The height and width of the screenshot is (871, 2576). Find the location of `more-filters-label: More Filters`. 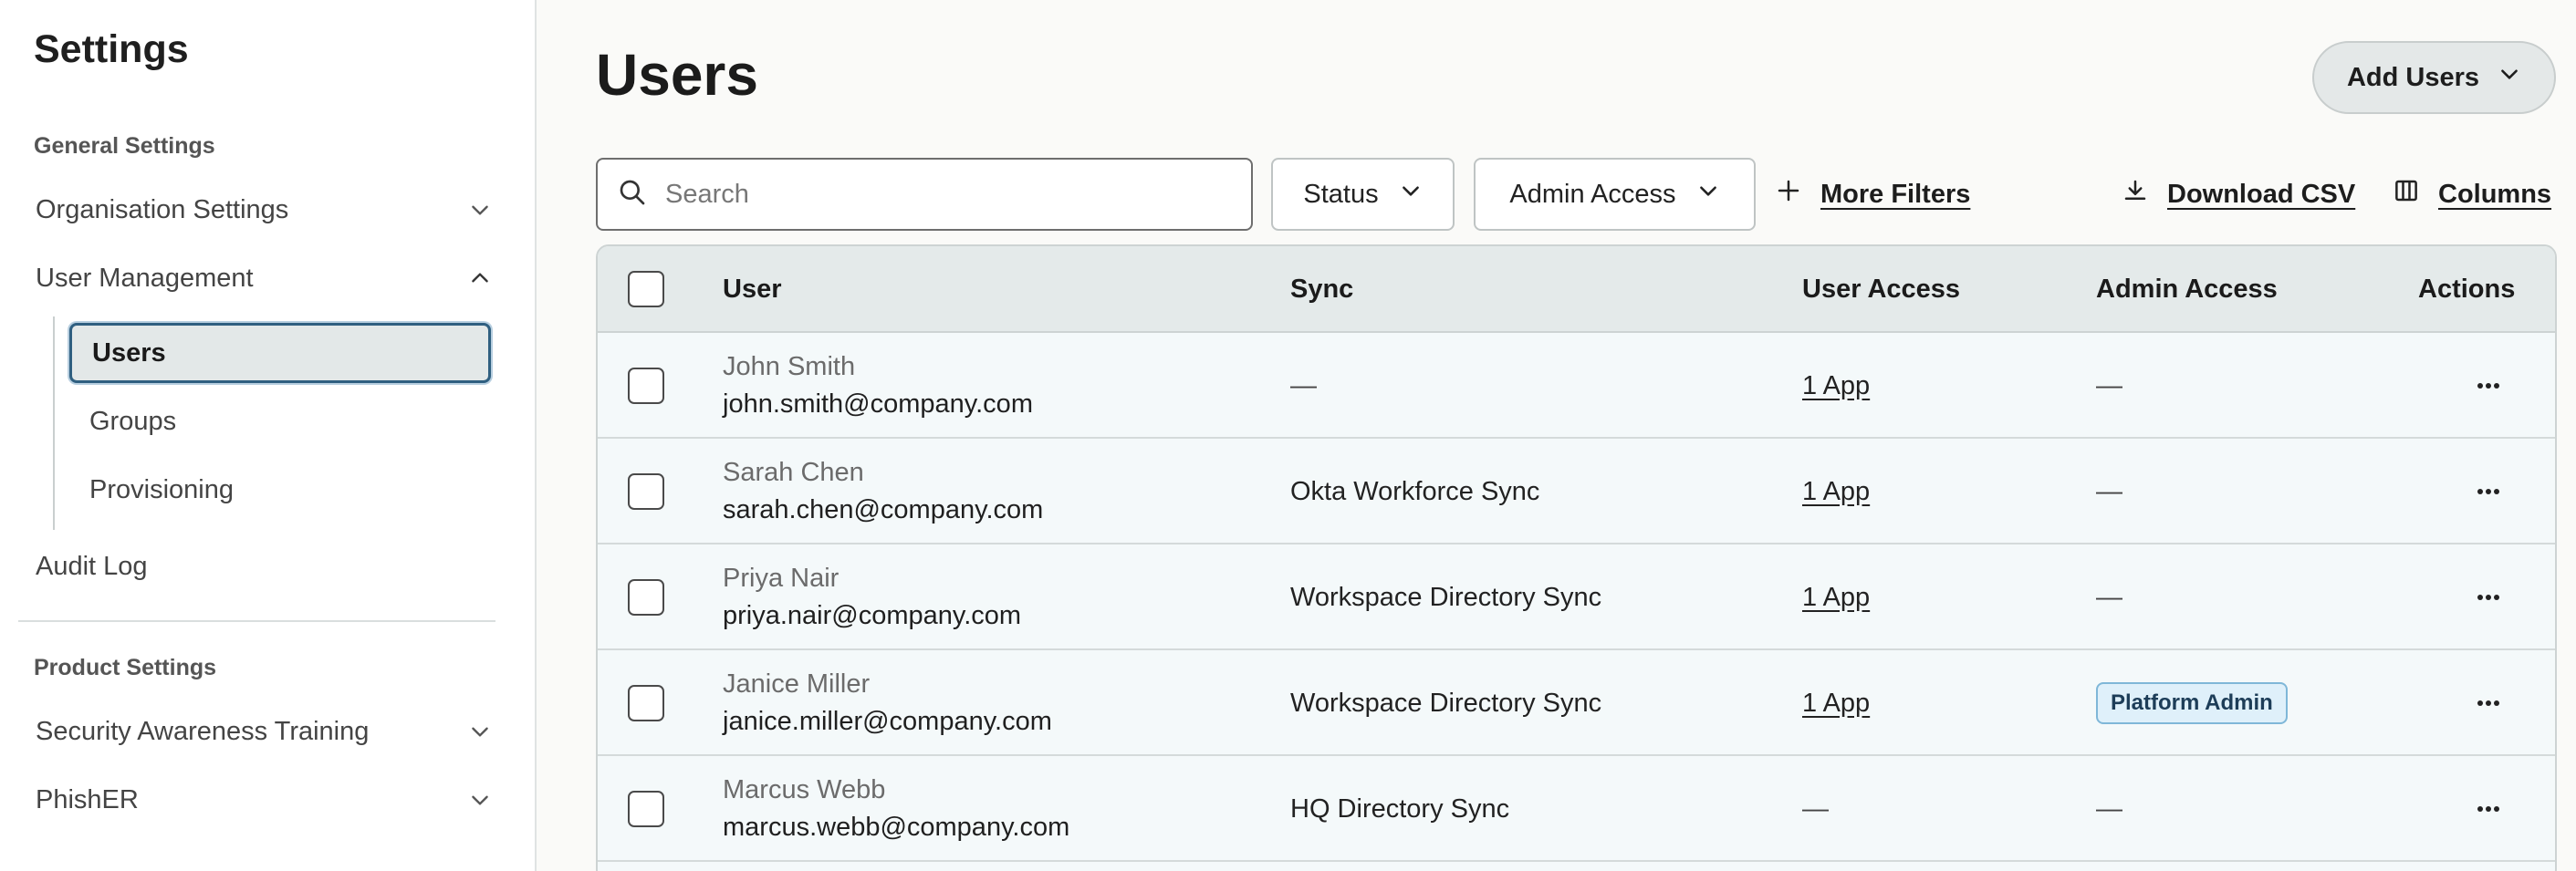

more-filters-label: More Filters is located at coordinates (1895, 194).